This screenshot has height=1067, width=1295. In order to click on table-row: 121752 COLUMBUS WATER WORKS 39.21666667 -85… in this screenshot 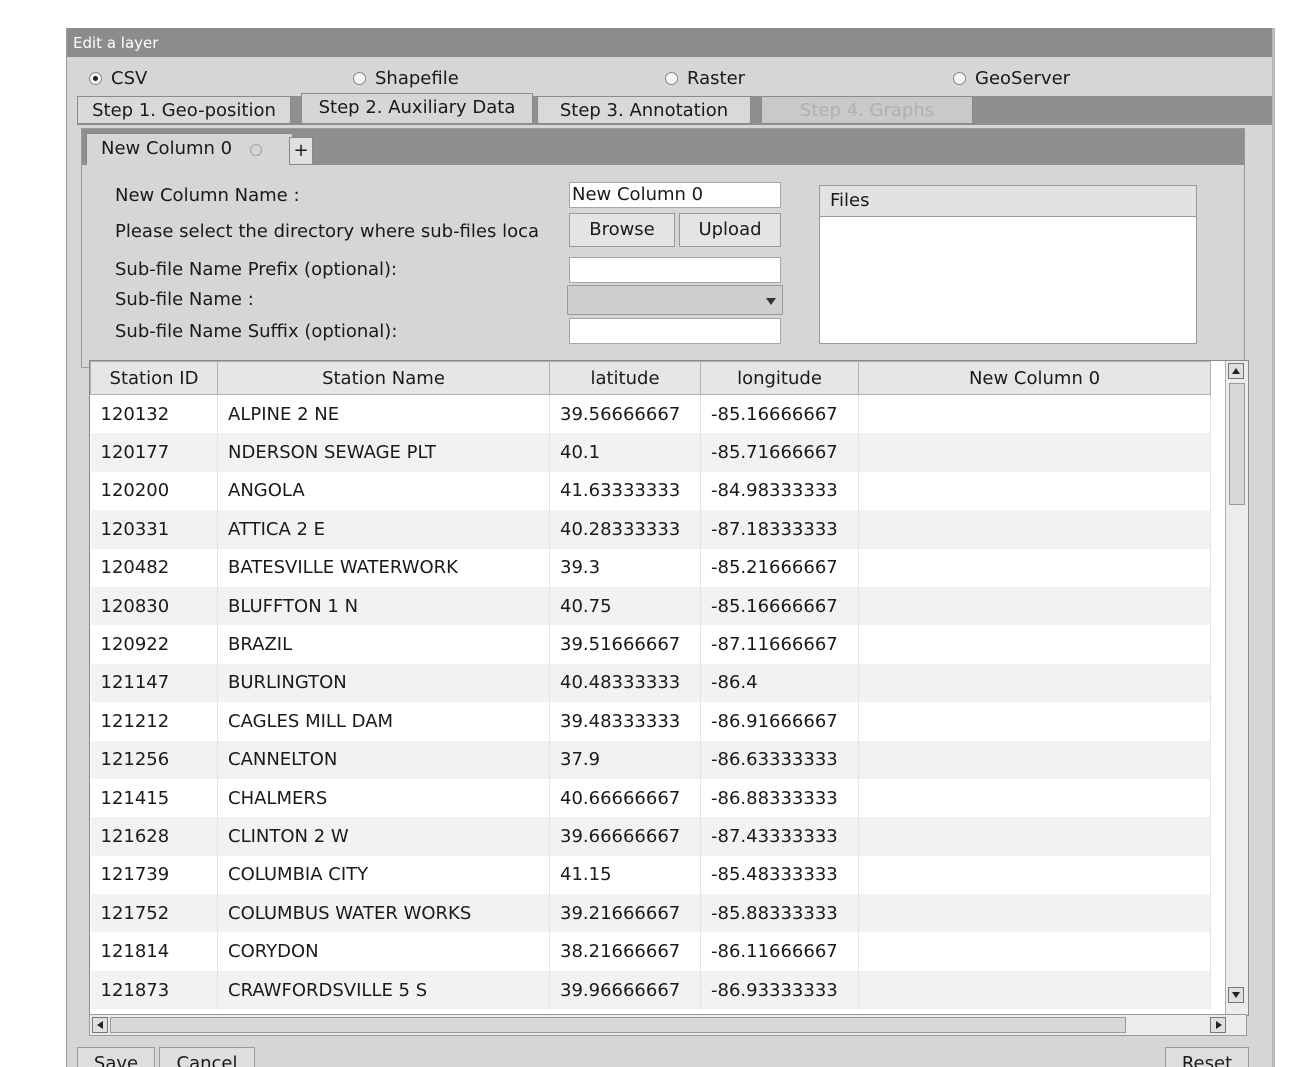, I will do `click(650, 913)`.